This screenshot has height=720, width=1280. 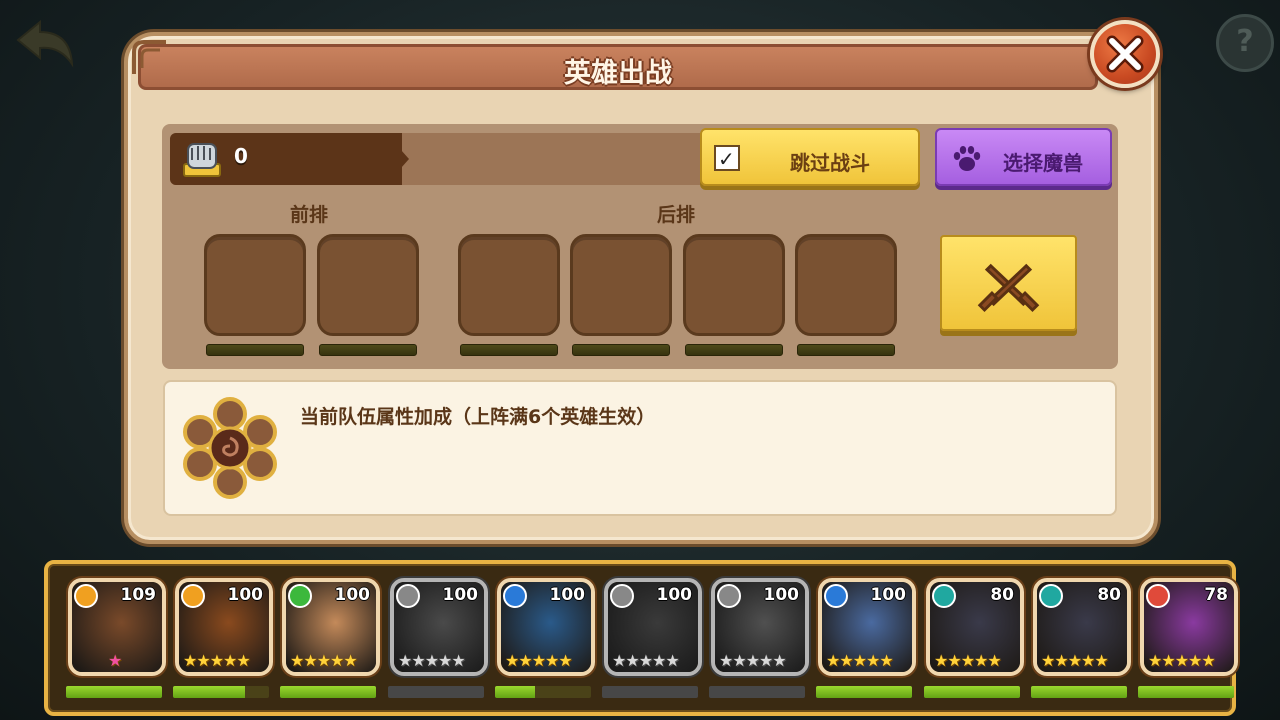 What do you see at coordinates (846, 350) in the screenshot?
I see `back-slot-4-bar` at bounding box center [846, 350].